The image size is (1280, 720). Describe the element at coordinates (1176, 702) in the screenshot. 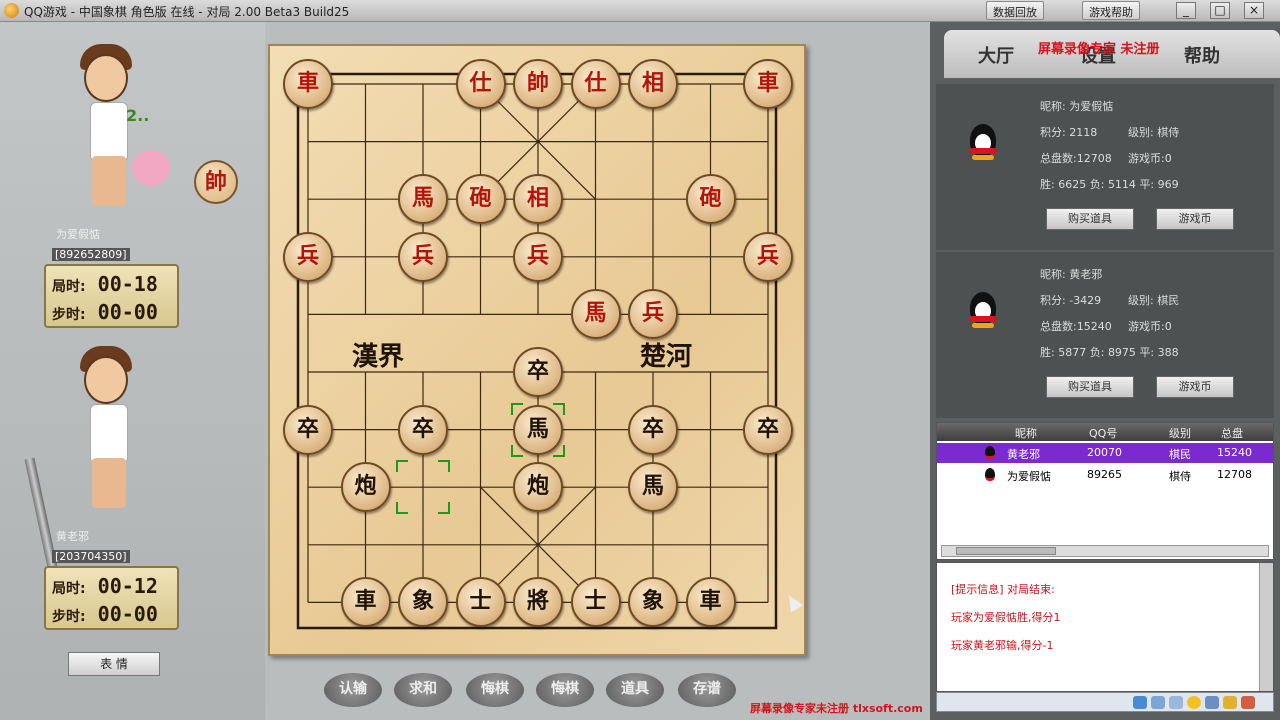

I see `font-icon` at that location.